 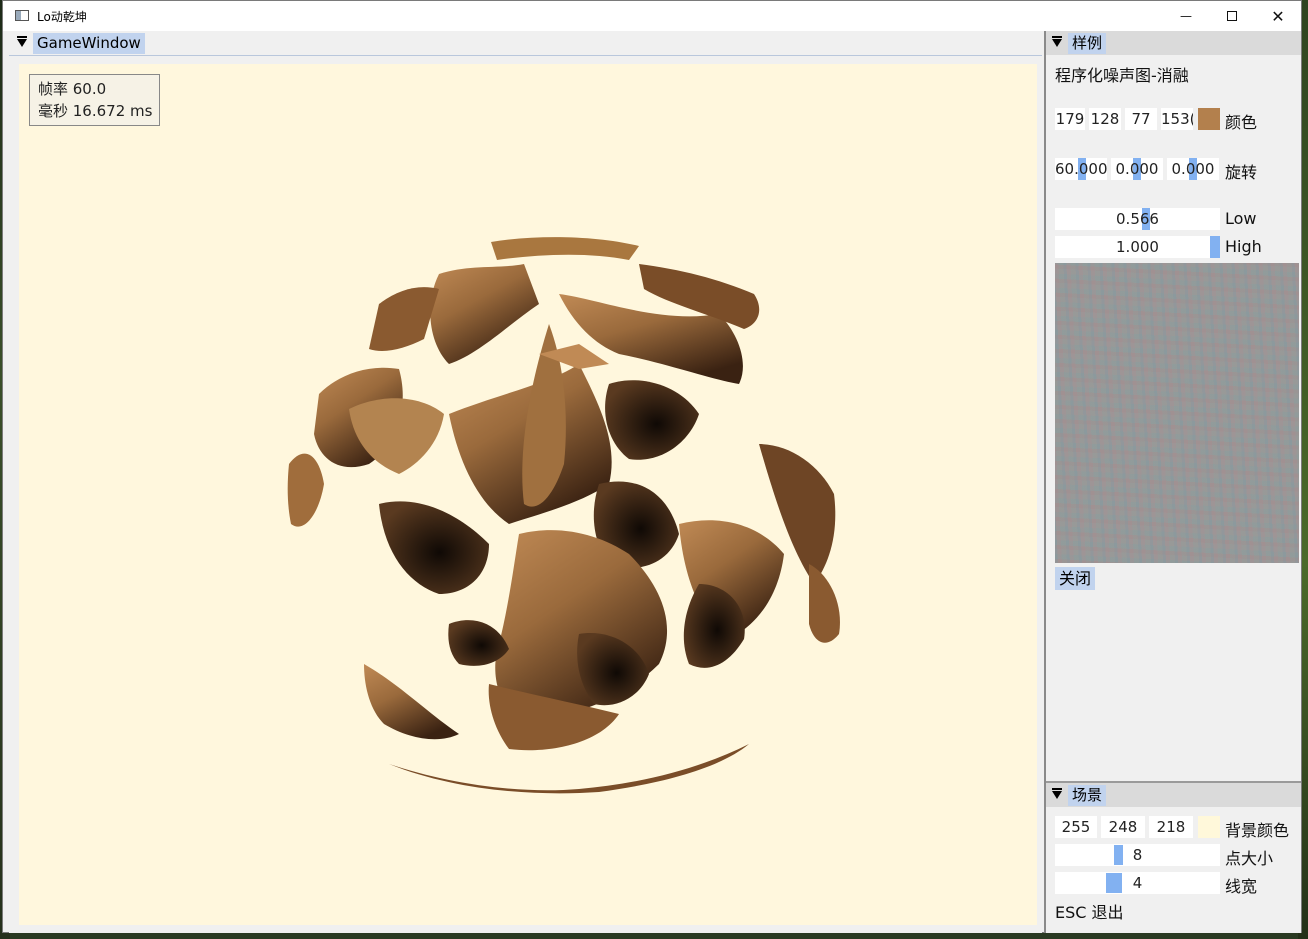 I want to click on performance-stats: 帧率 60.0 毫秒 16.672 ms, so click(x=95, y=100).